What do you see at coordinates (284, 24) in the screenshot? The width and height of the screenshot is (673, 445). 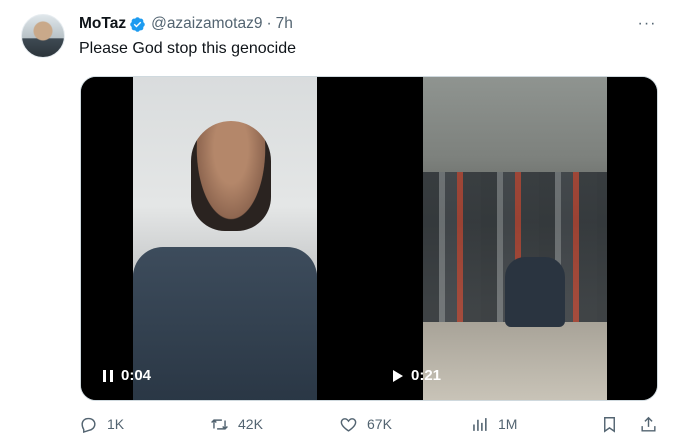 I see `tweet-timestamp: 7h` at bounding box center [284, 24].